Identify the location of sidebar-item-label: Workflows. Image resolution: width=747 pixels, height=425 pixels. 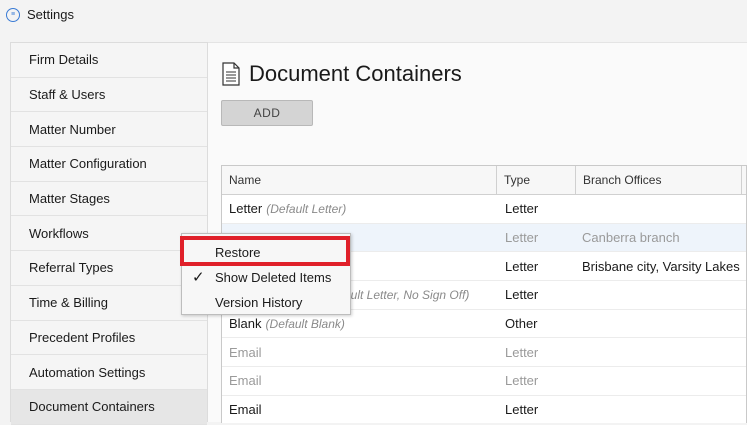
(59, 233).